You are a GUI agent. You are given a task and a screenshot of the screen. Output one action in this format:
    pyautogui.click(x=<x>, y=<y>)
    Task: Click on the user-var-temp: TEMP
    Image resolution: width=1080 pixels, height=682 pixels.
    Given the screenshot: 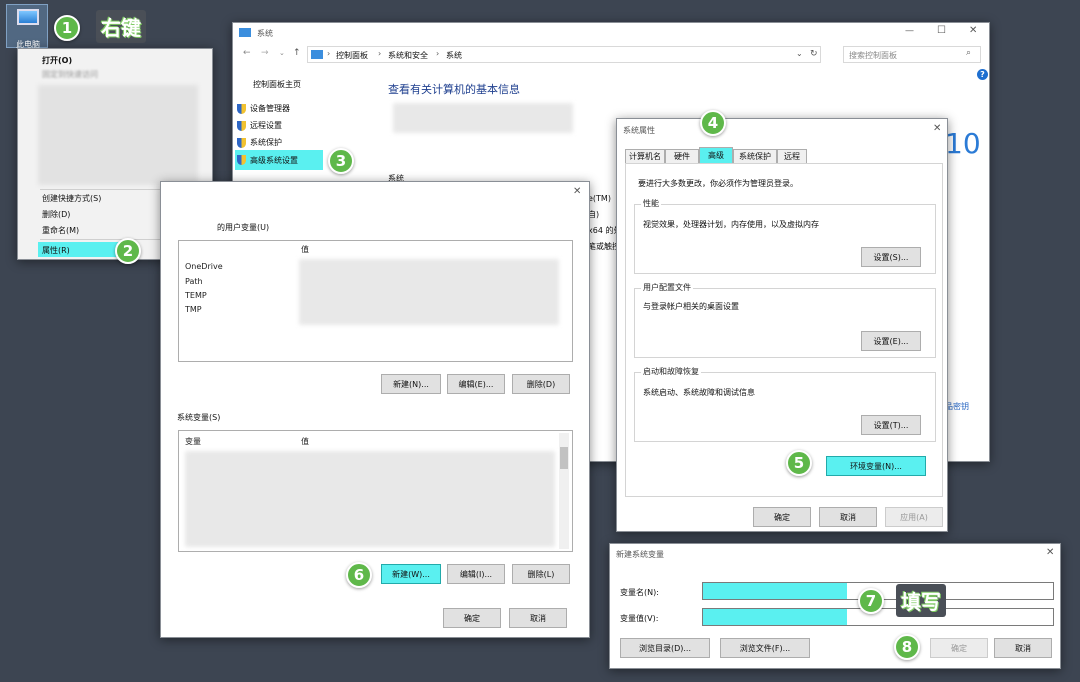 What is the action you would take?
    pyautogui.click(x=196, y=295)
    